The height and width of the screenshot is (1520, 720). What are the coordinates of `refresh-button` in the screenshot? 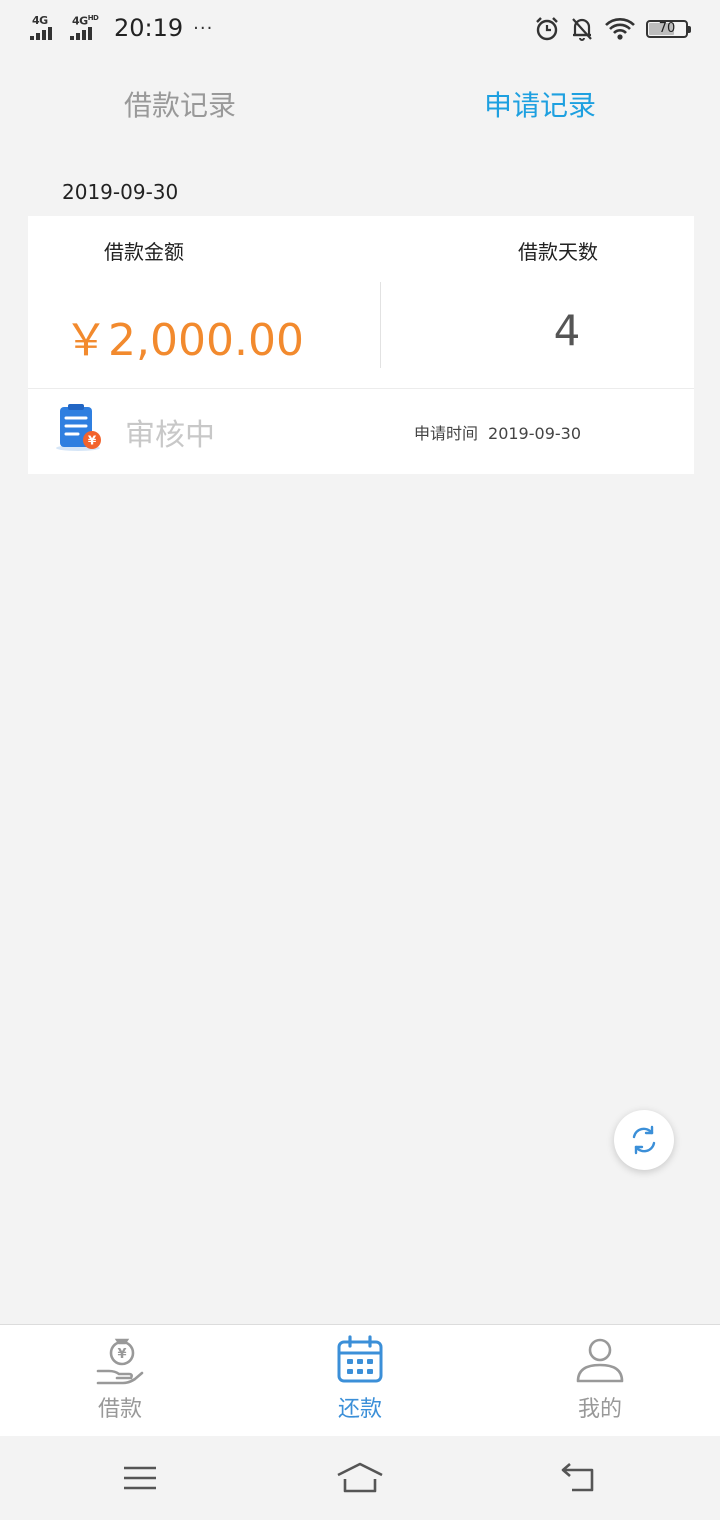 It's located at (644, 1140).